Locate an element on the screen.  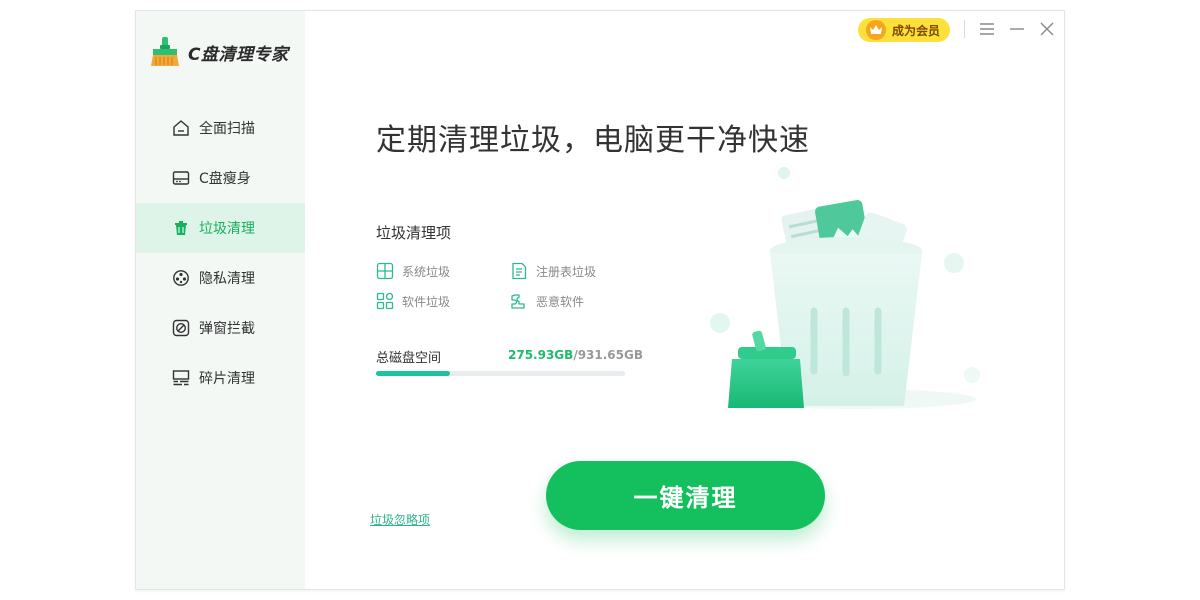
sidebar-item-popup-block: 弹窗拦截 is located at coordinates (220, 328).